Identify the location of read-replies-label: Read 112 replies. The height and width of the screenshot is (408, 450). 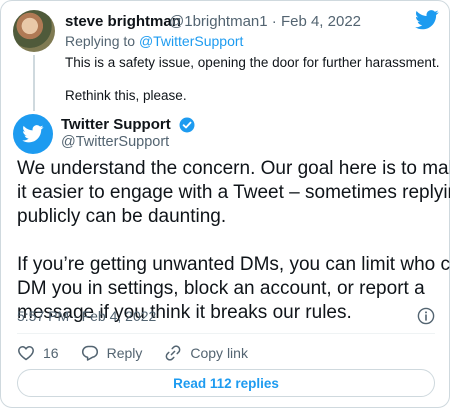
(226, 383).